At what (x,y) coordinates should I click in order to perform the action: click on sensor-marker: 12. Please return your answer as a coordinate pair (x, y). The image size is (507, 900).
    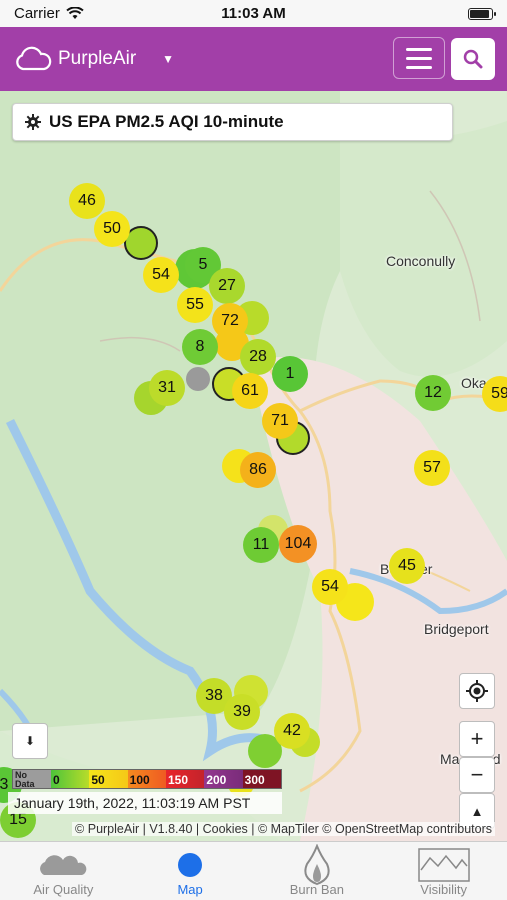
    Looking at the image, I should click on (433, 393).